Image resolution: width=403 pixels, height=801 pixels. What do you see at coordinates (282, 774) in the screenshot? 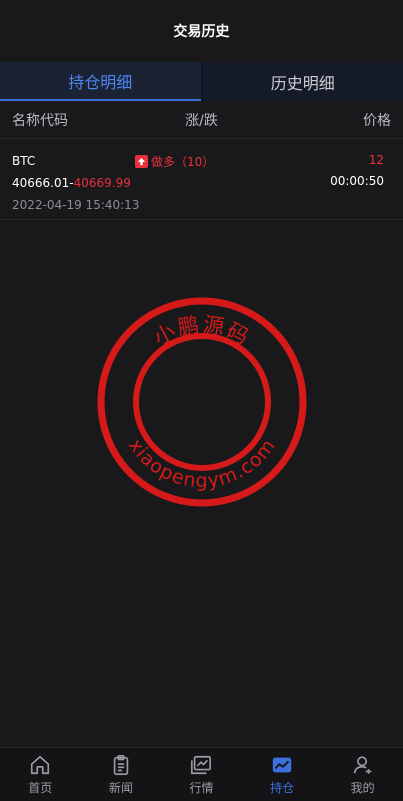
I see `tabbar-position: 持仓` at bounding box center [282, 774].